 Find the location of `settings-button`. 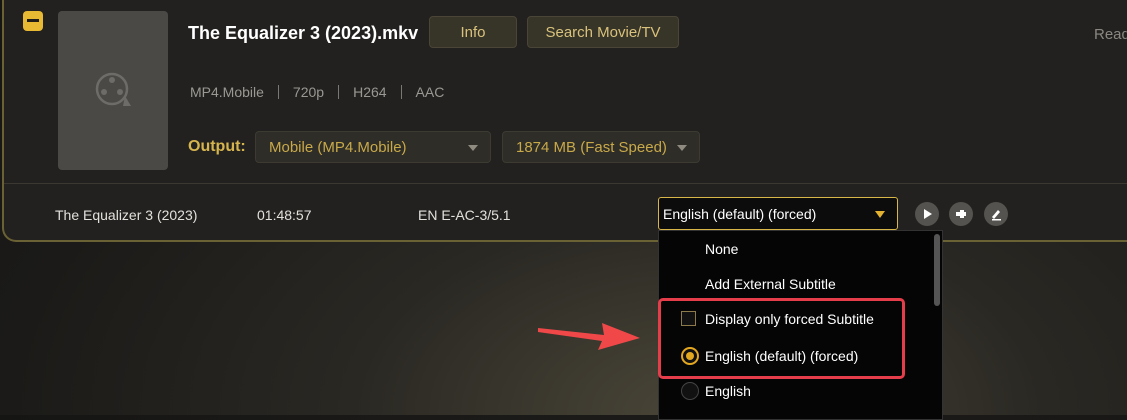

settings-button is located at coordinates (961, 214).